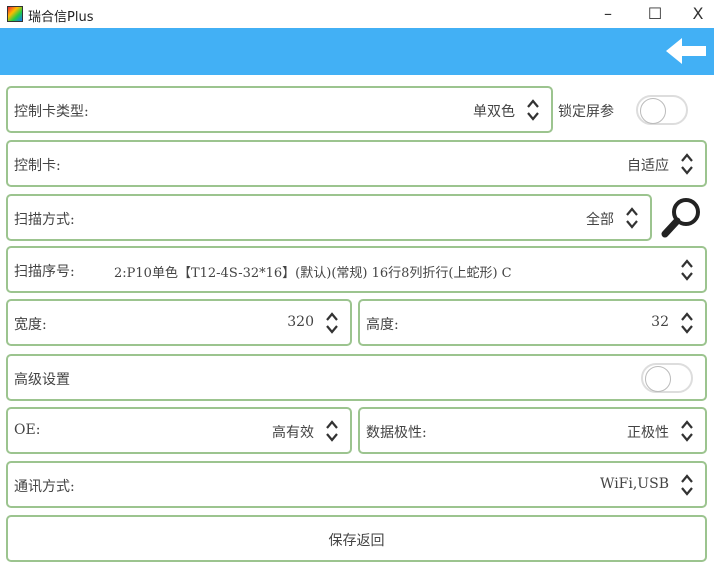  I want to click on comm-mode-select: 通讯方式: WiFi,USB, so click(356, 484).